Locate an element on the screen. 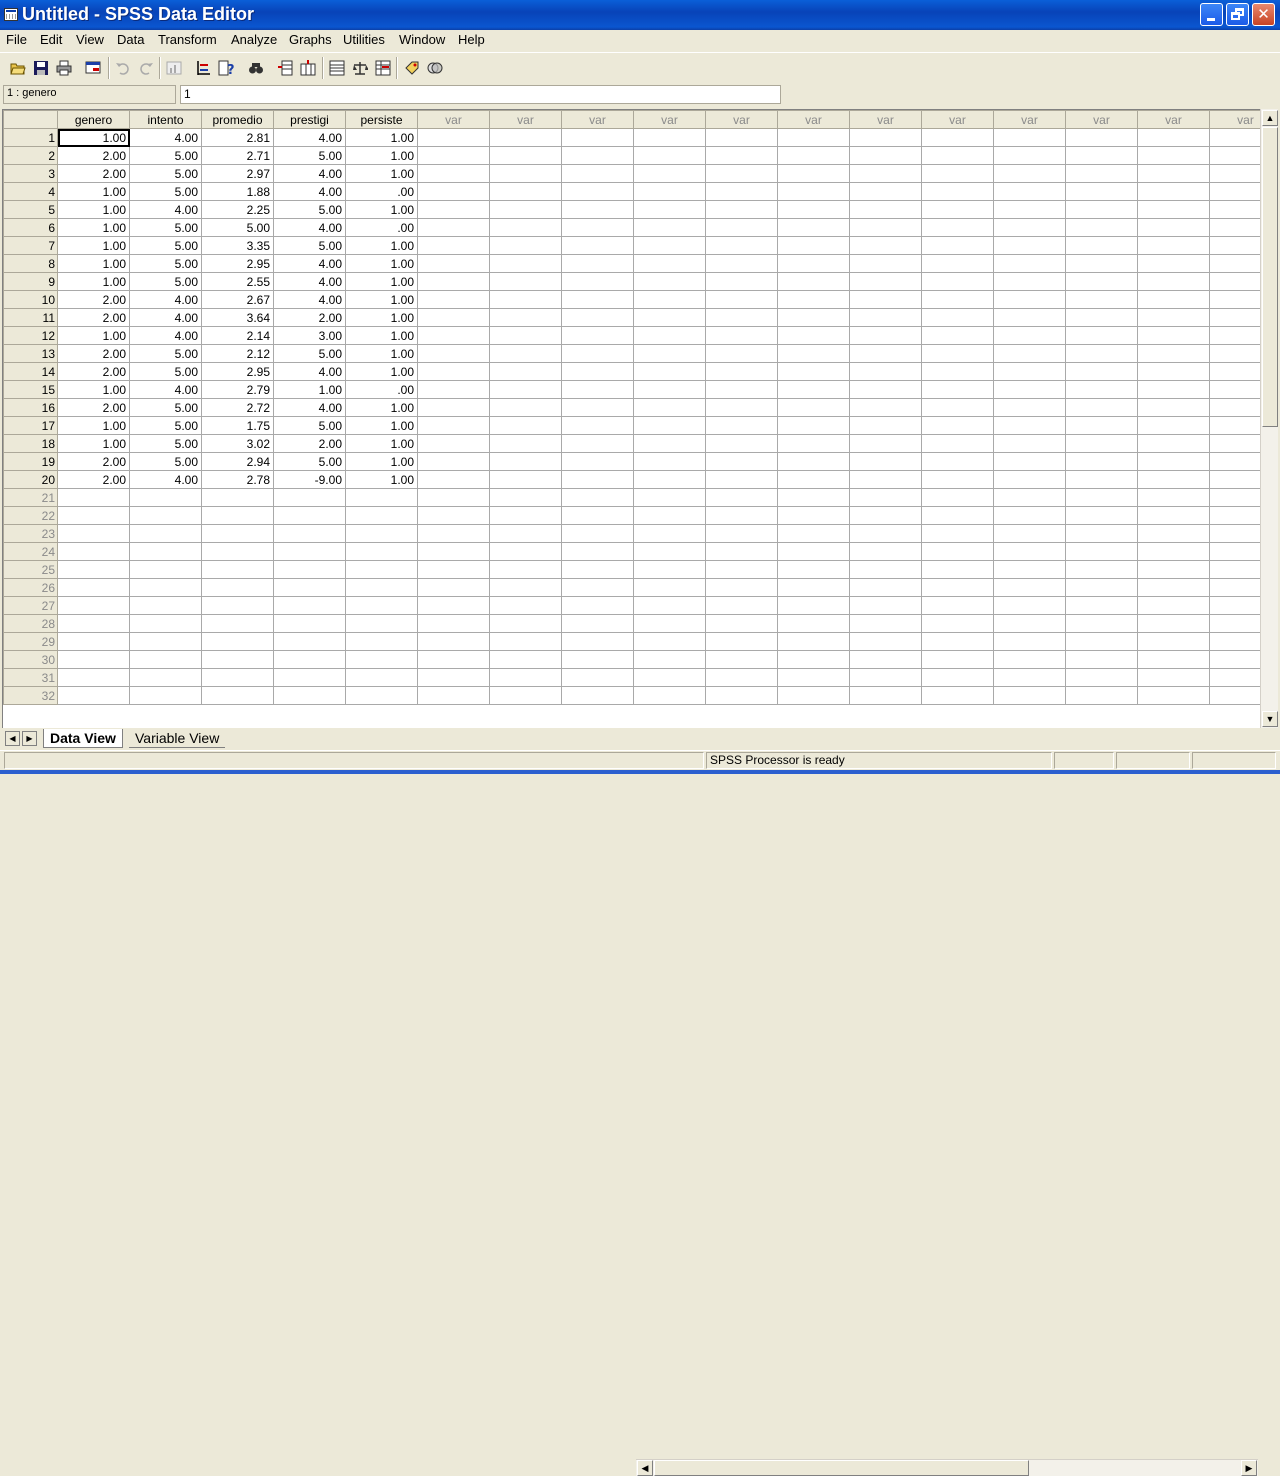 Image resolution: width=1280 pixels, height=1476 pixels. row-header: 21 is located at coordinates (30, 497).